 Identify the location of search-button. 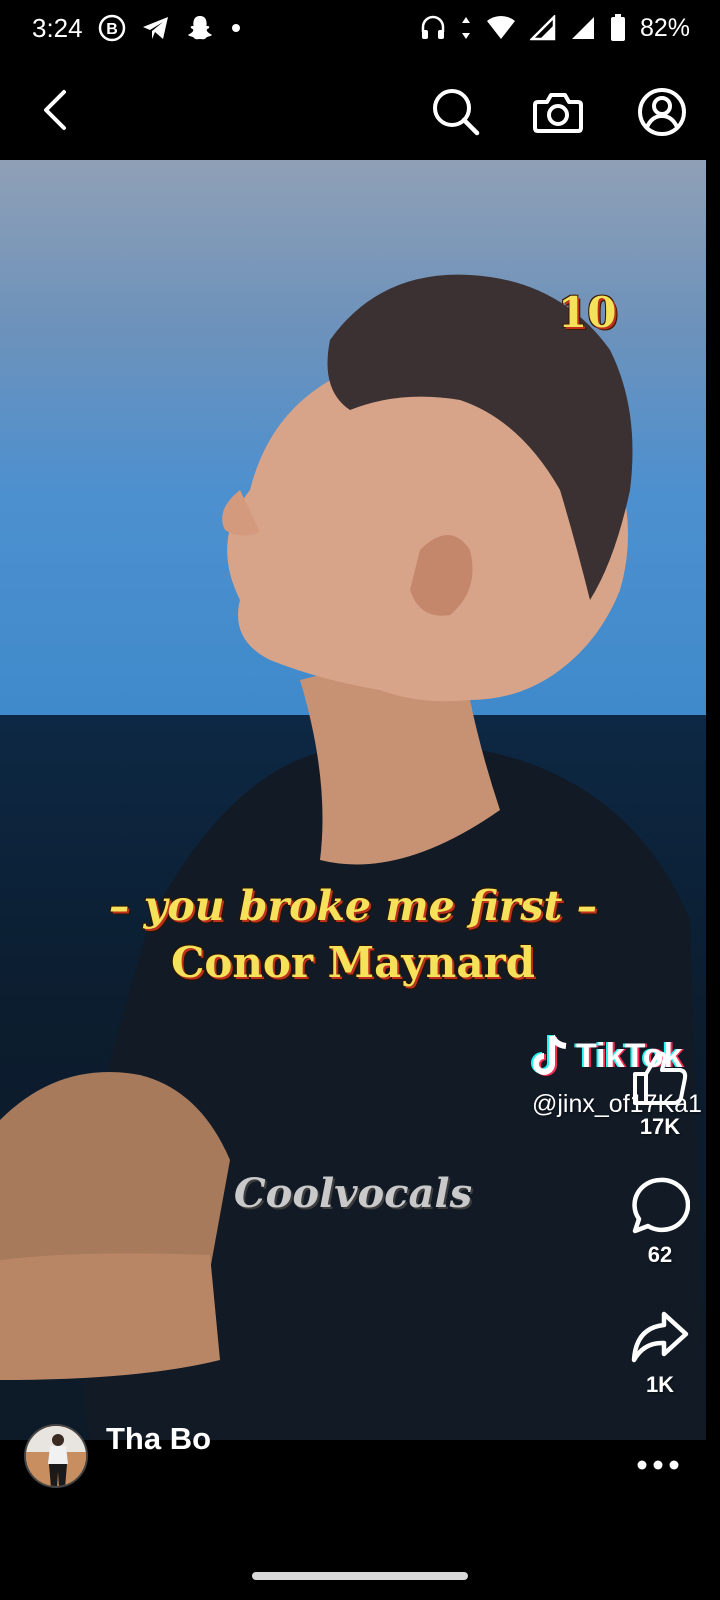
(456, 112).